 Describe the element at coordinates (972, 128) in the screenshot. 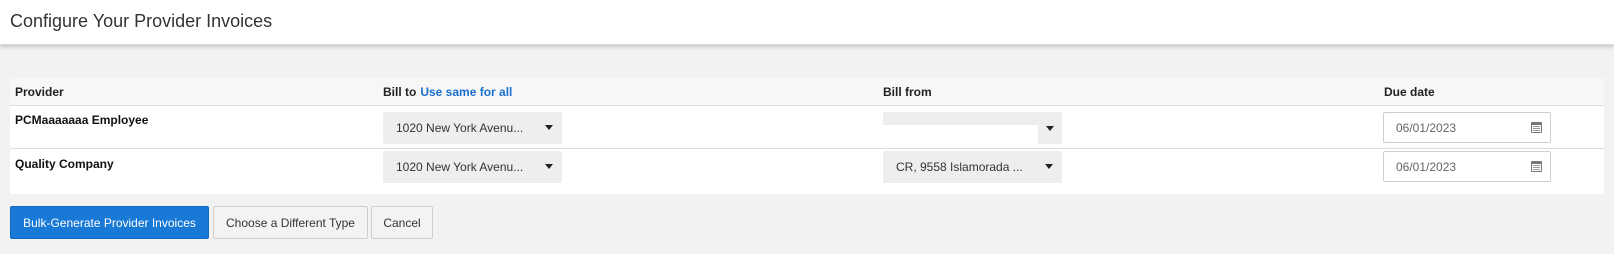

I see `bill-from-select` at that location.